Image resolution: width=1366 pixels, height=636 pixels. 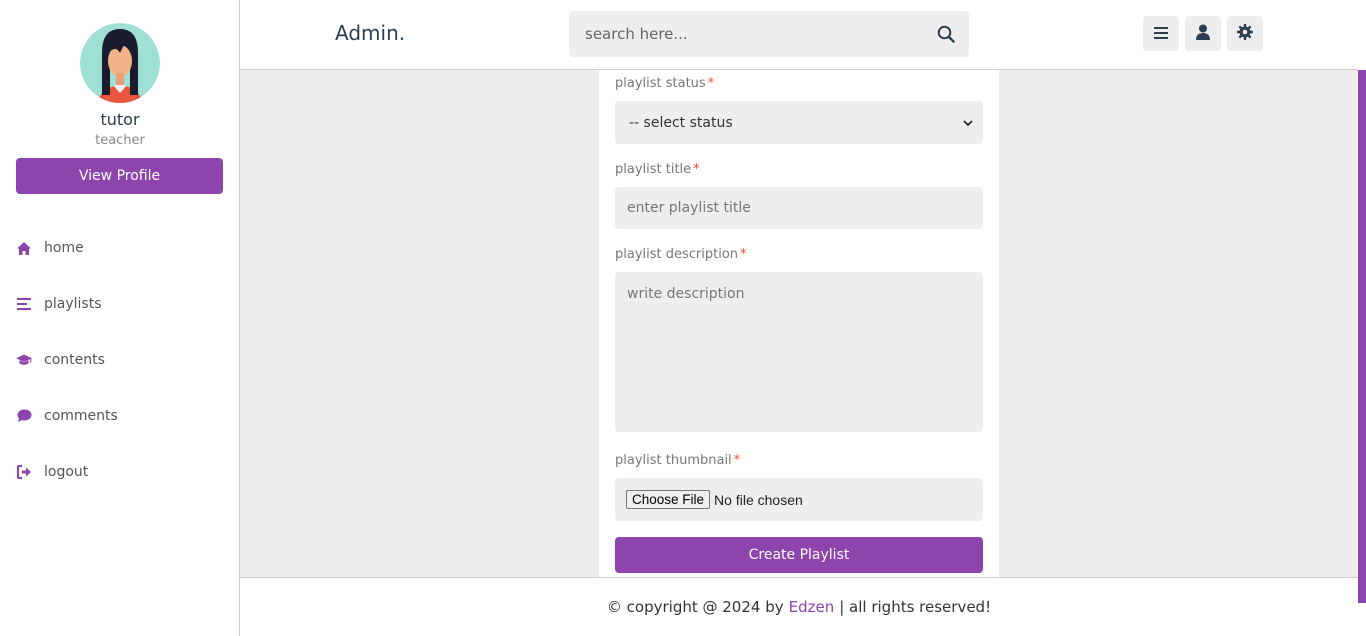 I want to click on menu-button, so click(x=1161, y=33).